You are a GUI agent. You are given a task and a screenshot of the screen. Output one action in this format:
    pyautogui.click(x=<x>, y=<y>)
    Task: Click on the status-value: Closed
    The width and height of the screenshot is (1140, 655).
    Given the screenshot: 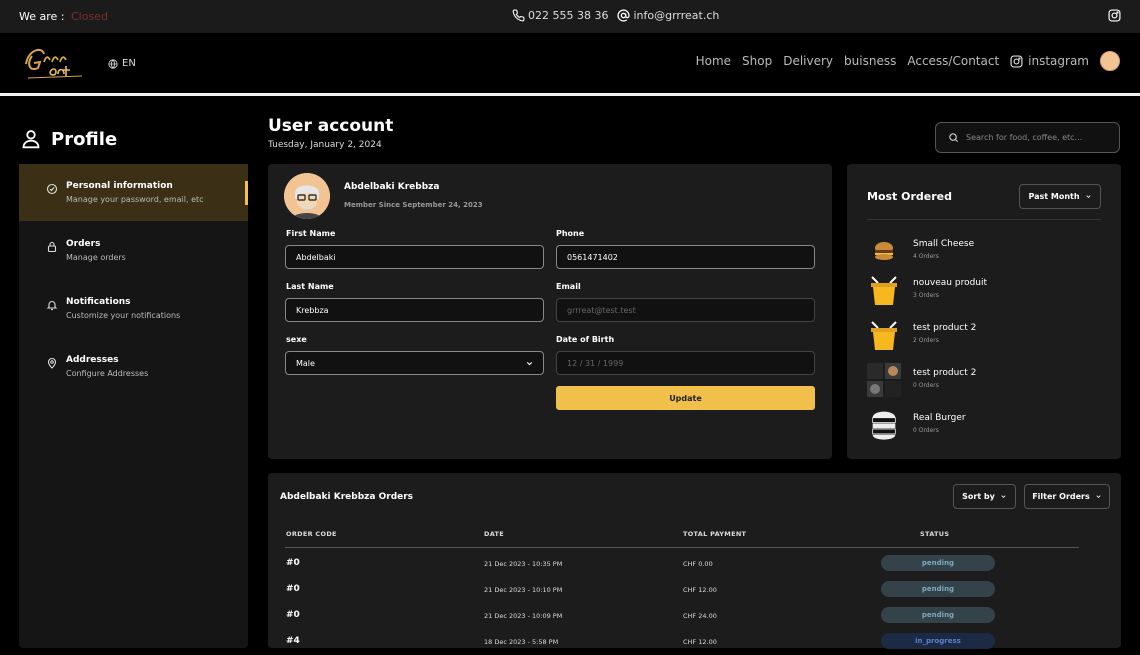 What is the action you would take?
    pyautogui.click(x=89, y=16)
    